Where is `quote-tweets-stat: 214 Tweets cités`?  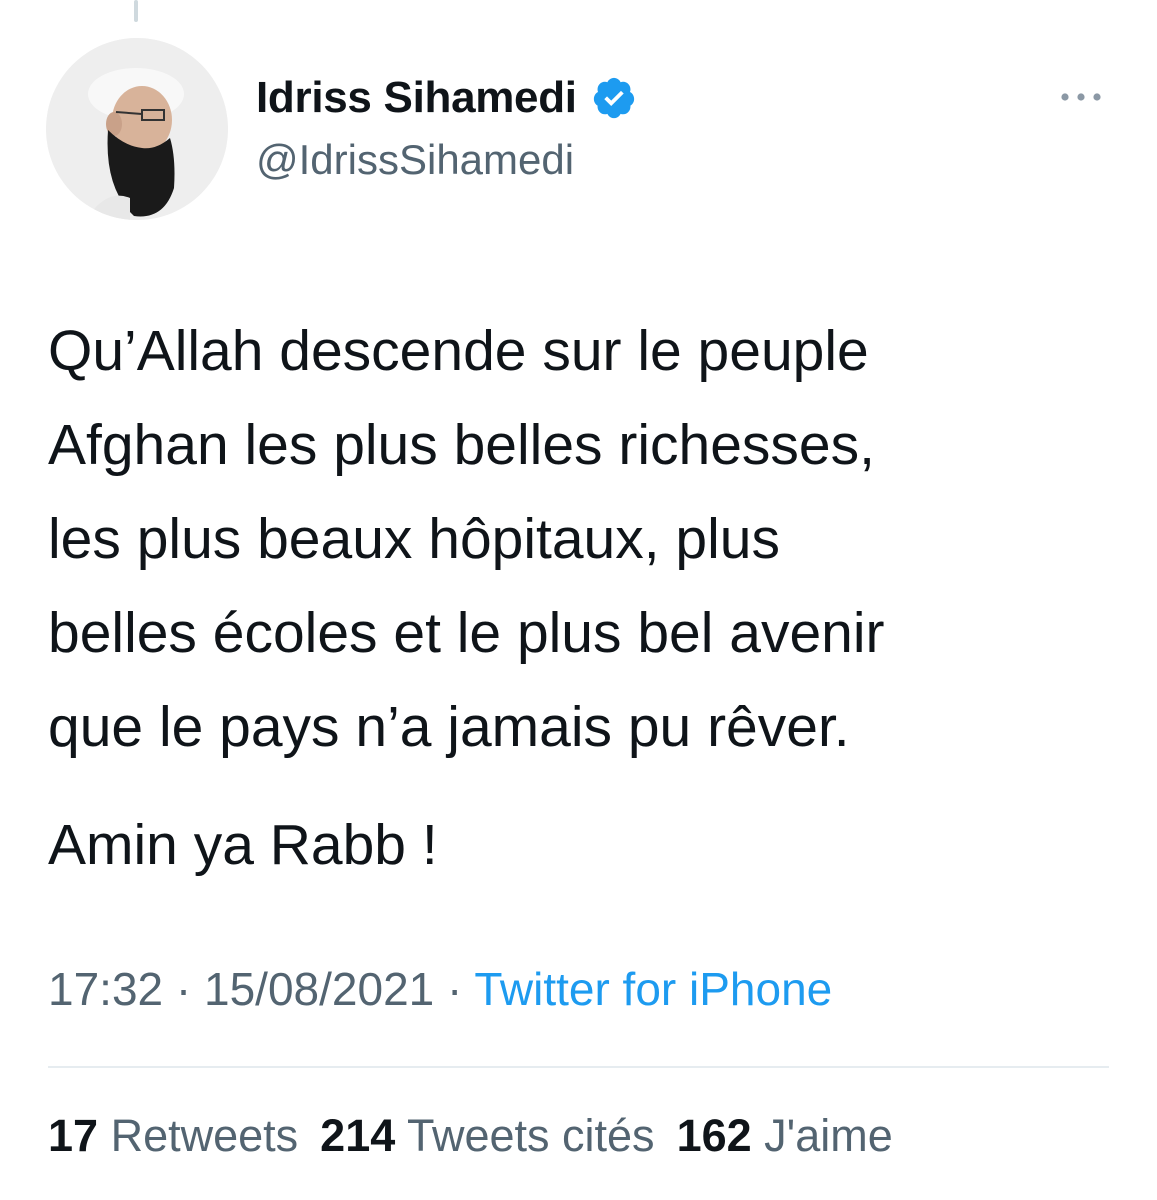 quote-tweets-stat: 214 Tweets cités is located at coordinates (487, 1135).